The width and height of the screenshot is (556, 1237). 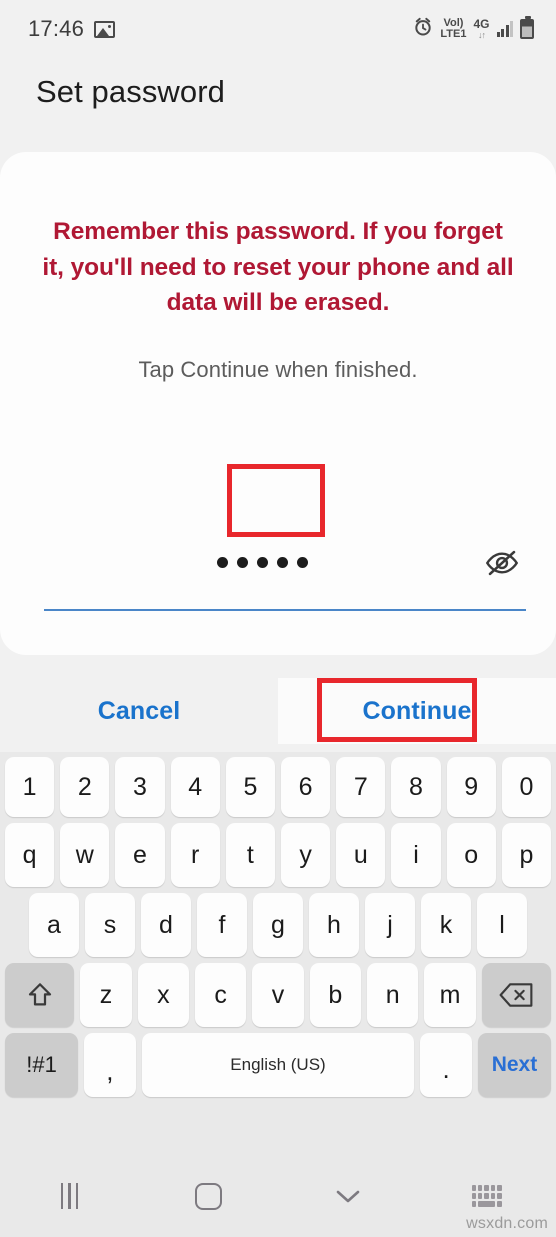 What do you see at coordinates (285, 562) in the screenshot?
I see `password-masked-value` at bounding box center [285, 562].